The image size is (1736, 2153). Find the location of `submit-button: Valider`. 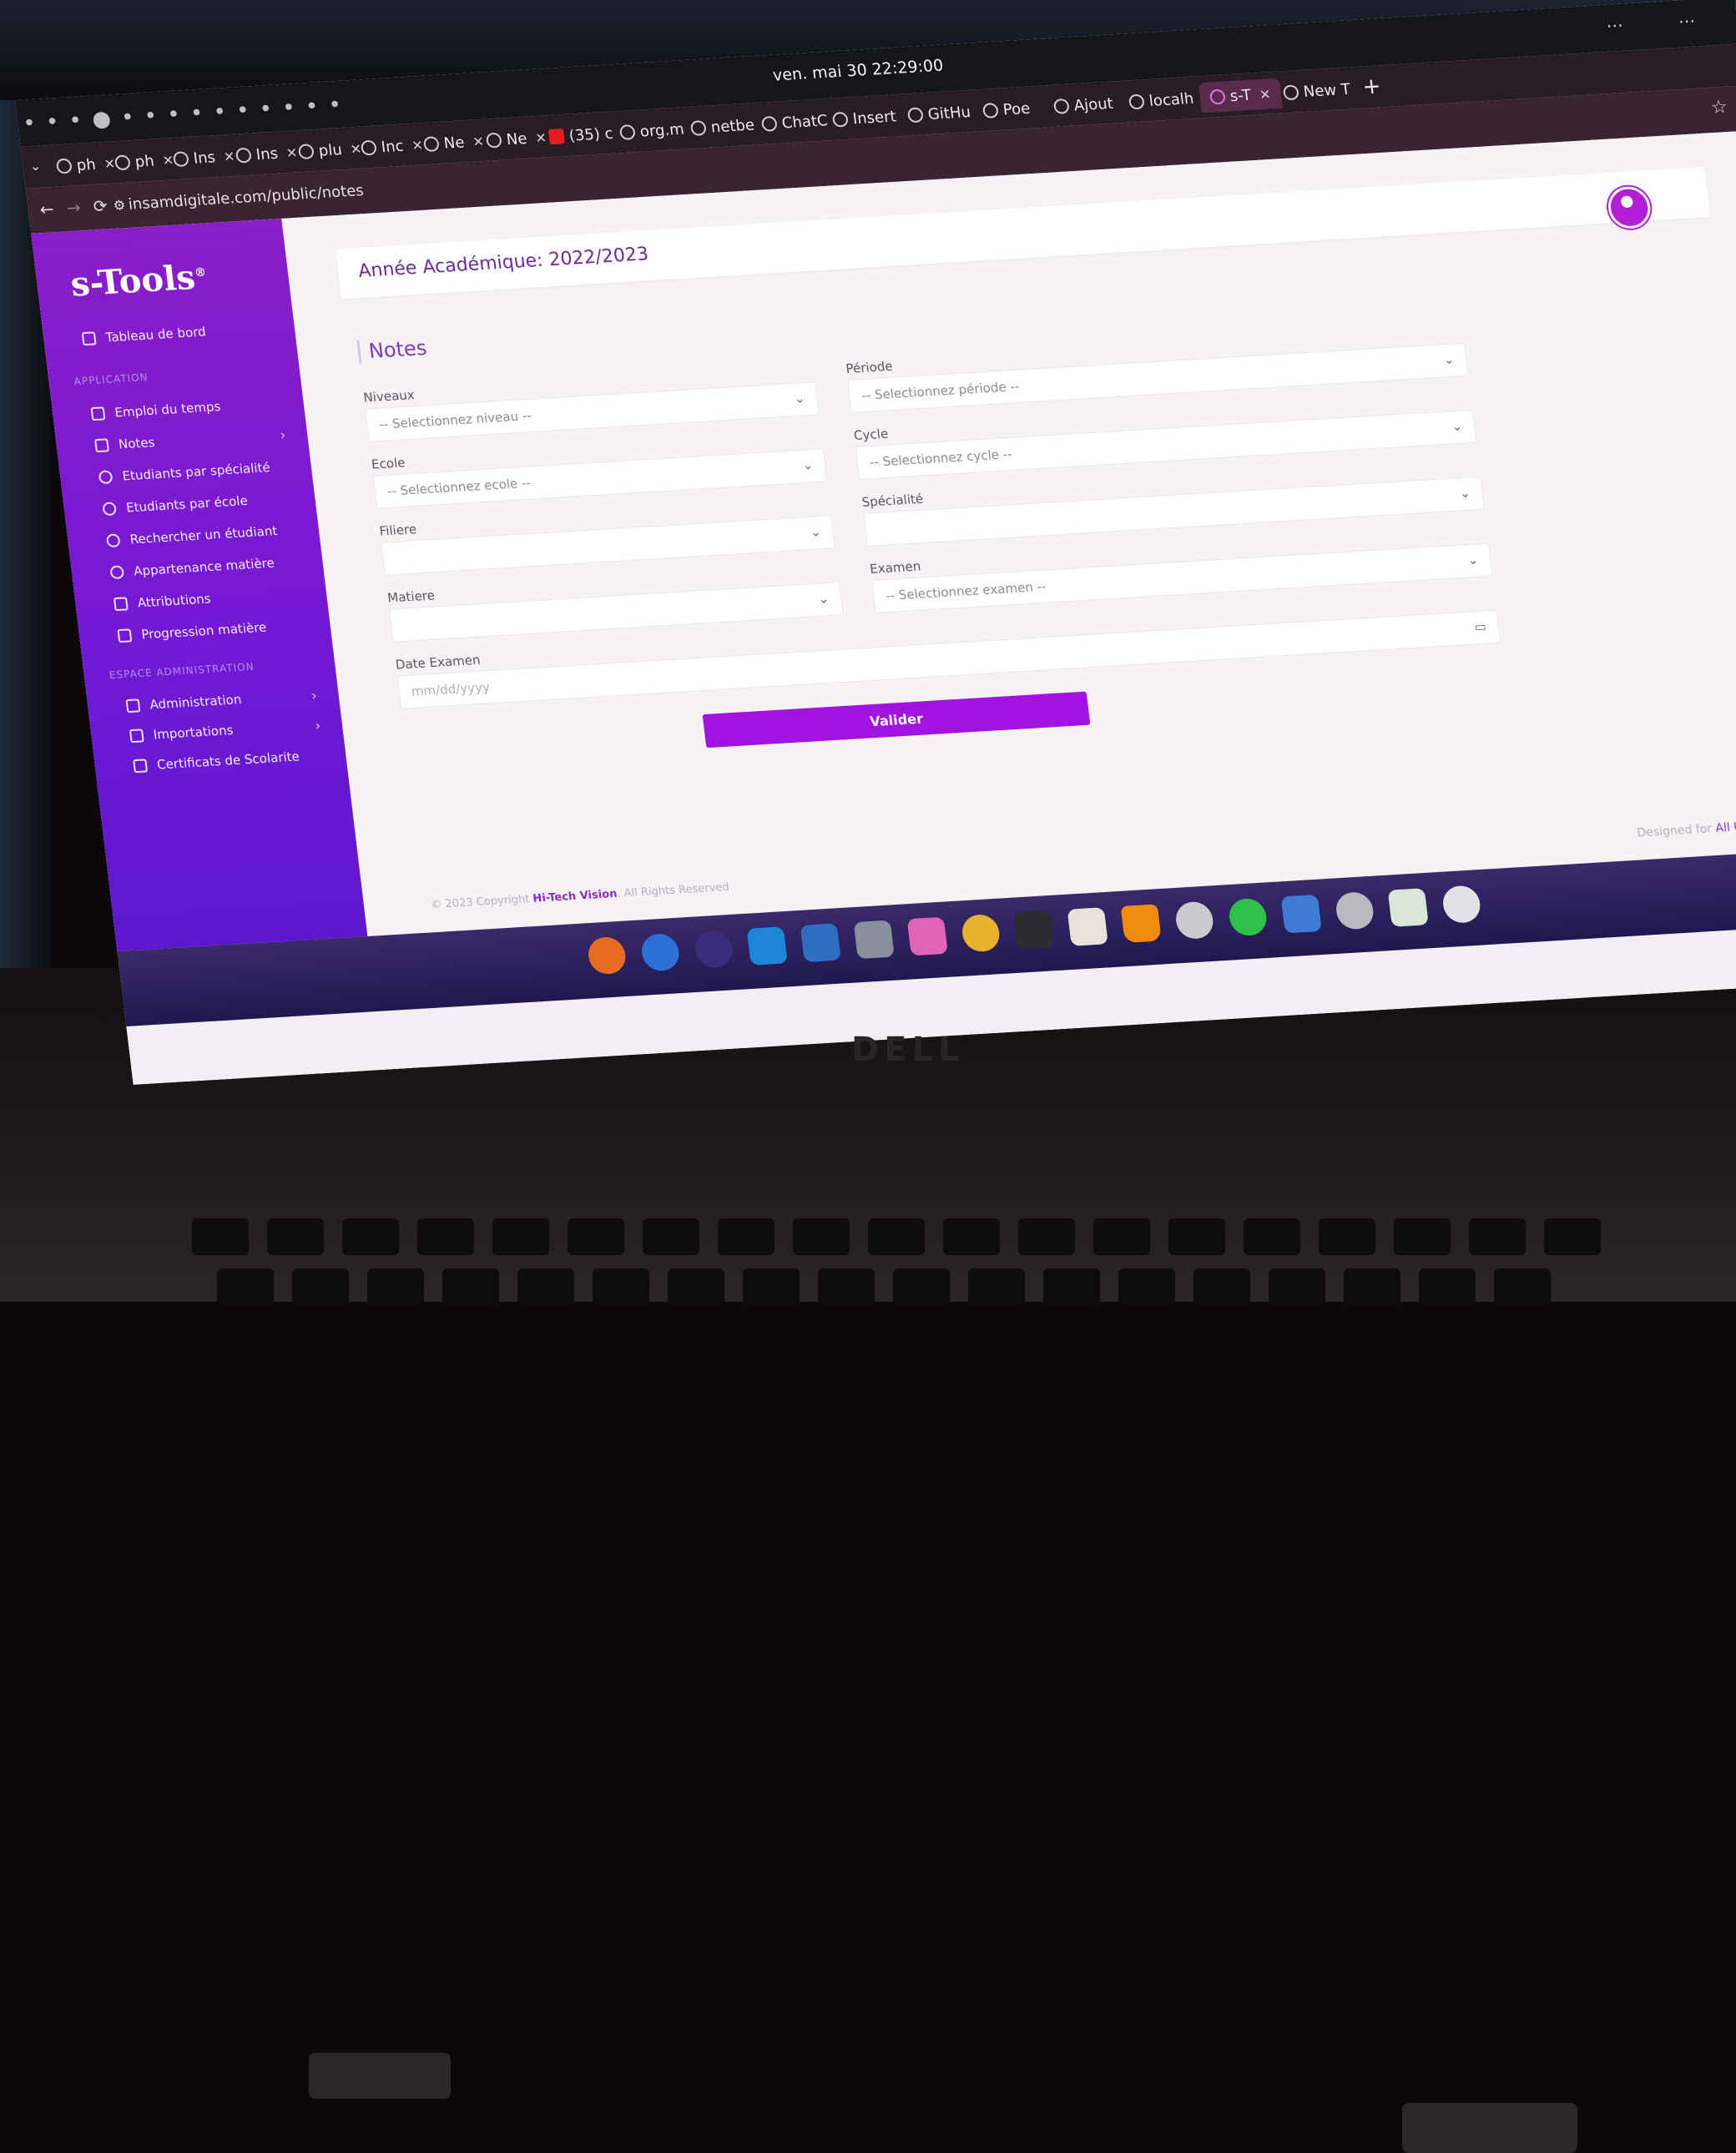

submit-button: Valider is located at coordinates (897, 720).